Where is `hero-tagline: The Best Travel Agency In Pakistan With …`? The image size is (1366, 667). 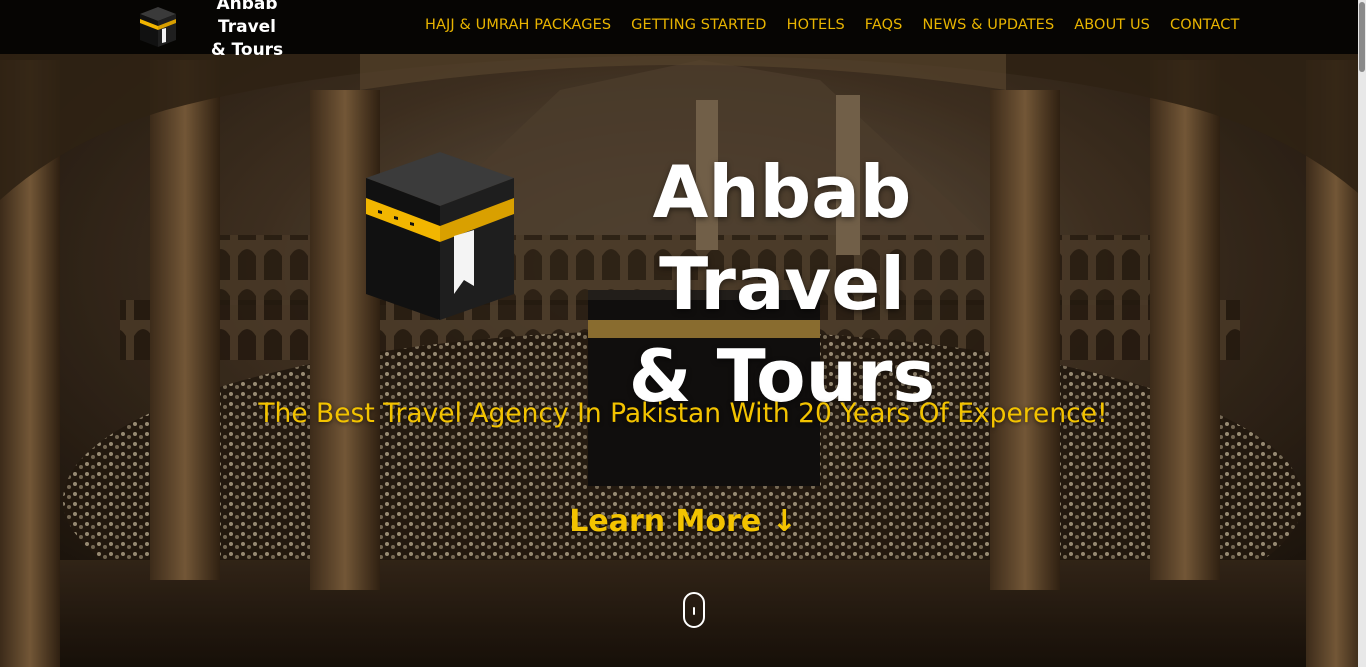
hero-tagline: The Best Travel Agency In Pakistan With … is located at coordinates (683, 413).